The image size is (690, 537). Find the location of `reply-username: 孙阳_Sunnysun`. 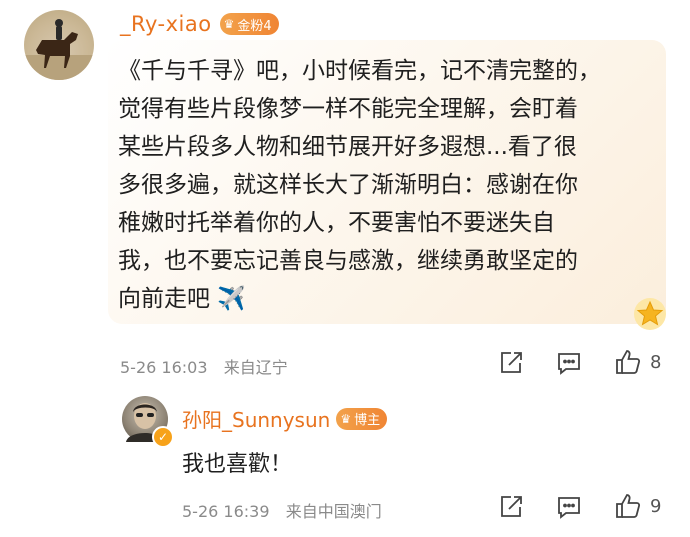

reply-username: 孙阳_Sunnysun is located at coordinates (256, 418).